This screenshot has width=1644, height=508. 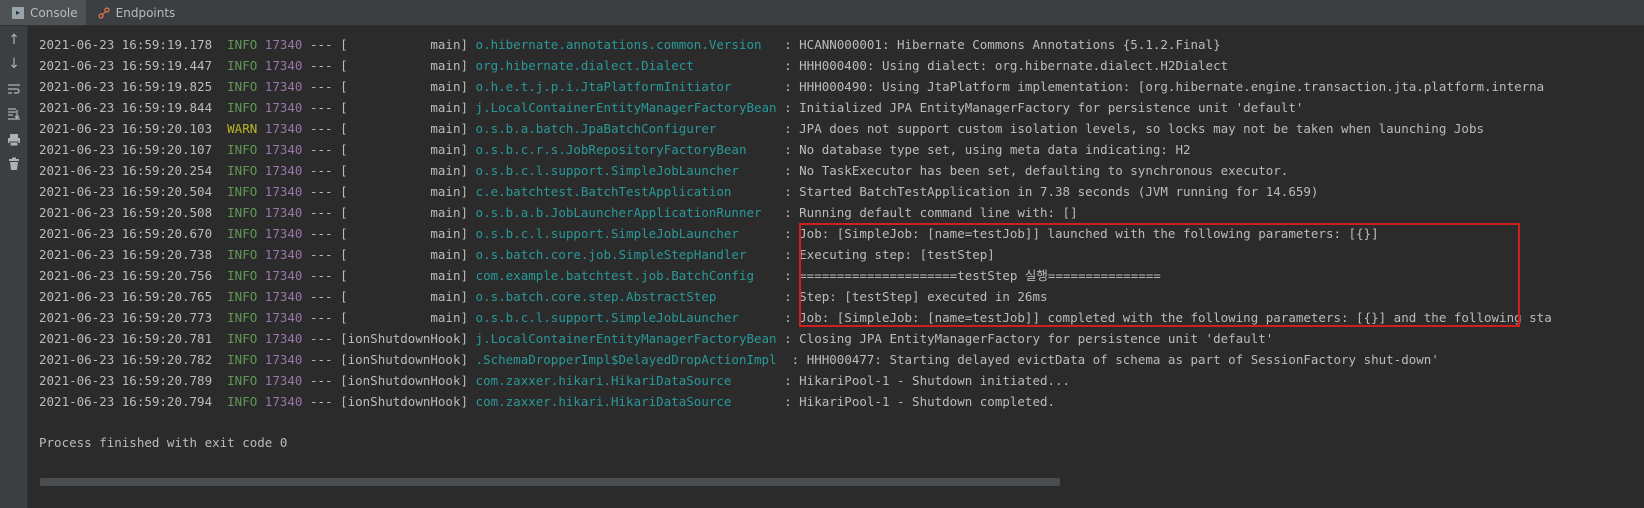 I want to click on log-logger: o.hibernate.annotations.common.Version, so click(x=626, y=44).